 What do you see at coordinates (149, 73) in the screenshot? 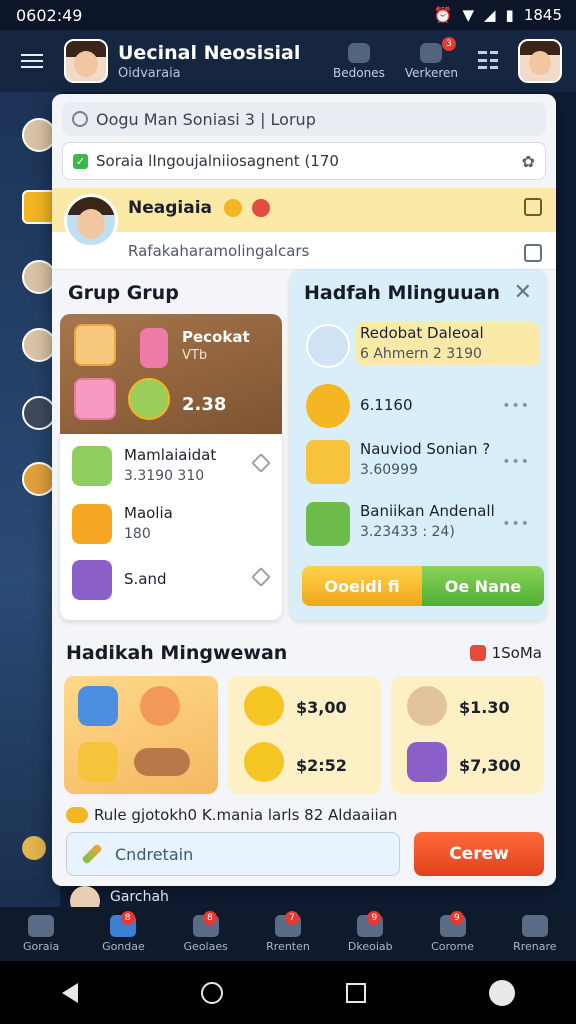
I see `app-subtitle: Oidvaraia` at bounding box center [149, 73].